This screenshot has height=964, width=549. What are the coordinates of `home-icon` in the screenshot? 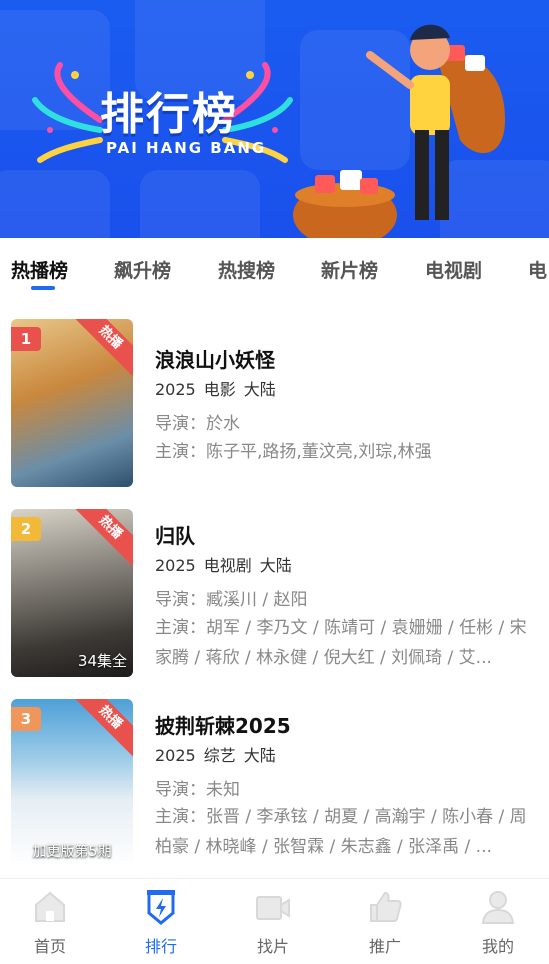 It's located at (50, 906).